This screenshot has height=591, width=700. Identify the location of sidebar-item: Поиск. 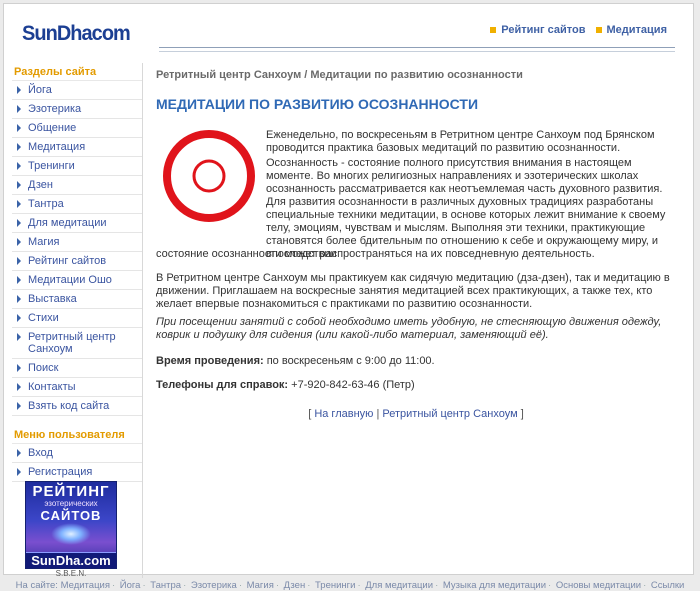
(77, 368).